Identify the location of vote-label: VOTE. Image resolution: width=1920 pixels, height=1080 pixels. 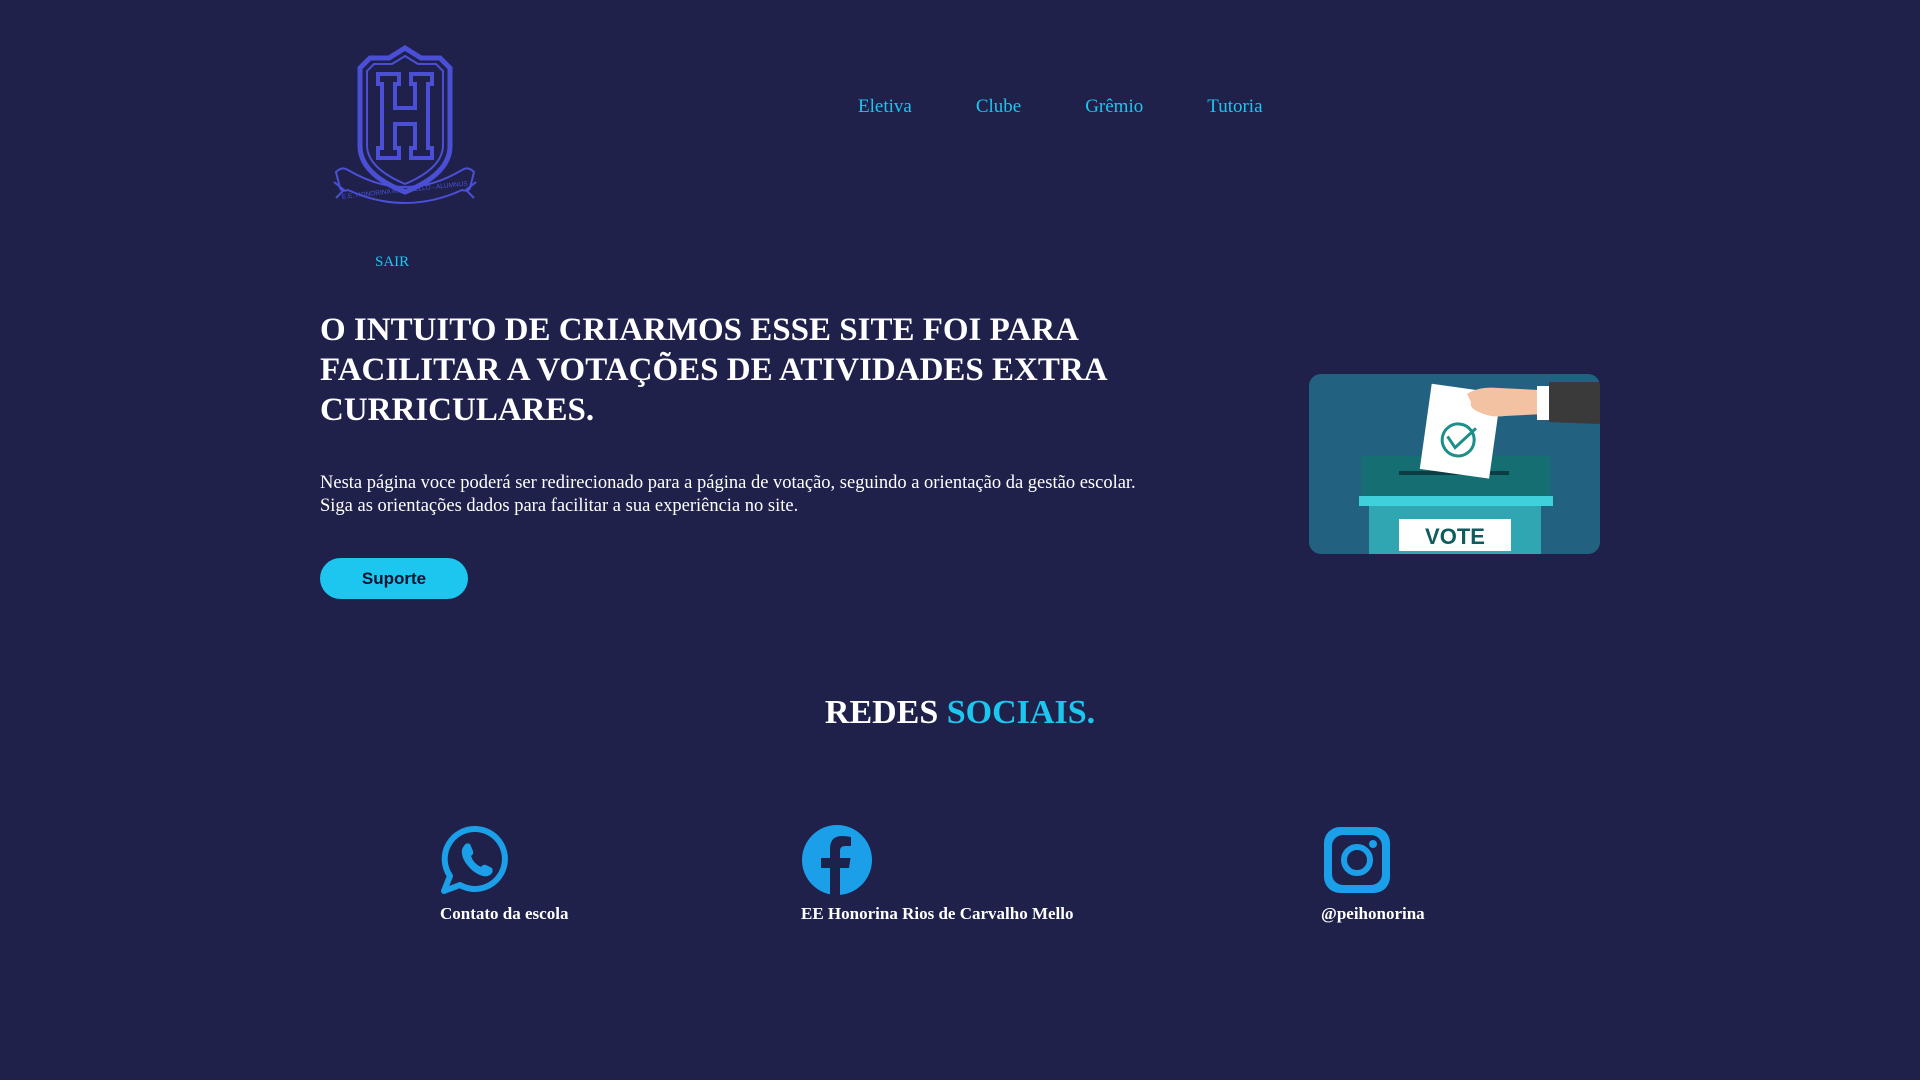
(1455, 536).